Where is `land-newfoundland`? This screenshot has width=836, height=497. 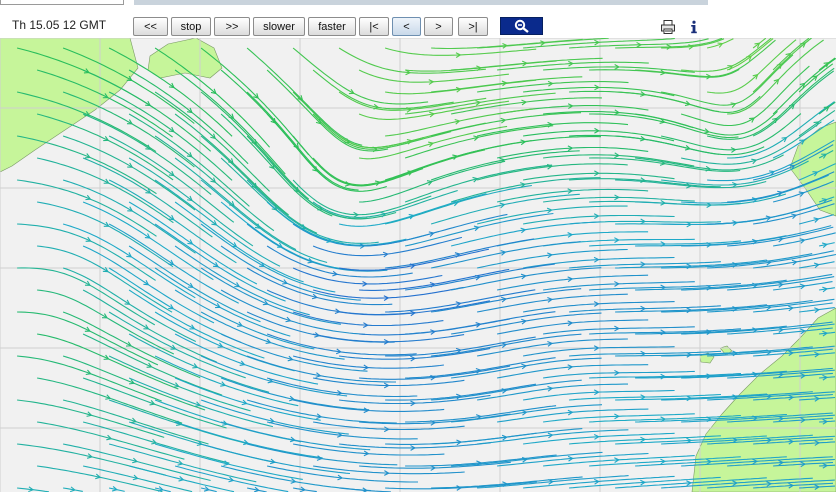
land-newfoundland is located at coordinates (185, 58).